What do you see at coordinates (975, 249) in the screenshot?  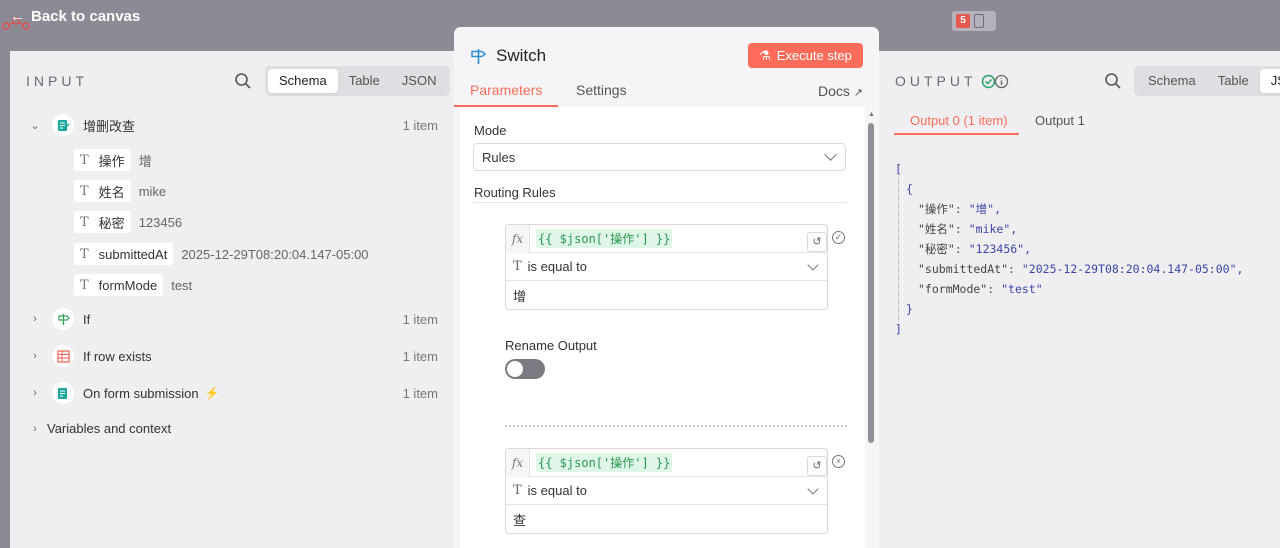 I see `json-line: "秘密": "123456",` at bounding box center [975, 249].